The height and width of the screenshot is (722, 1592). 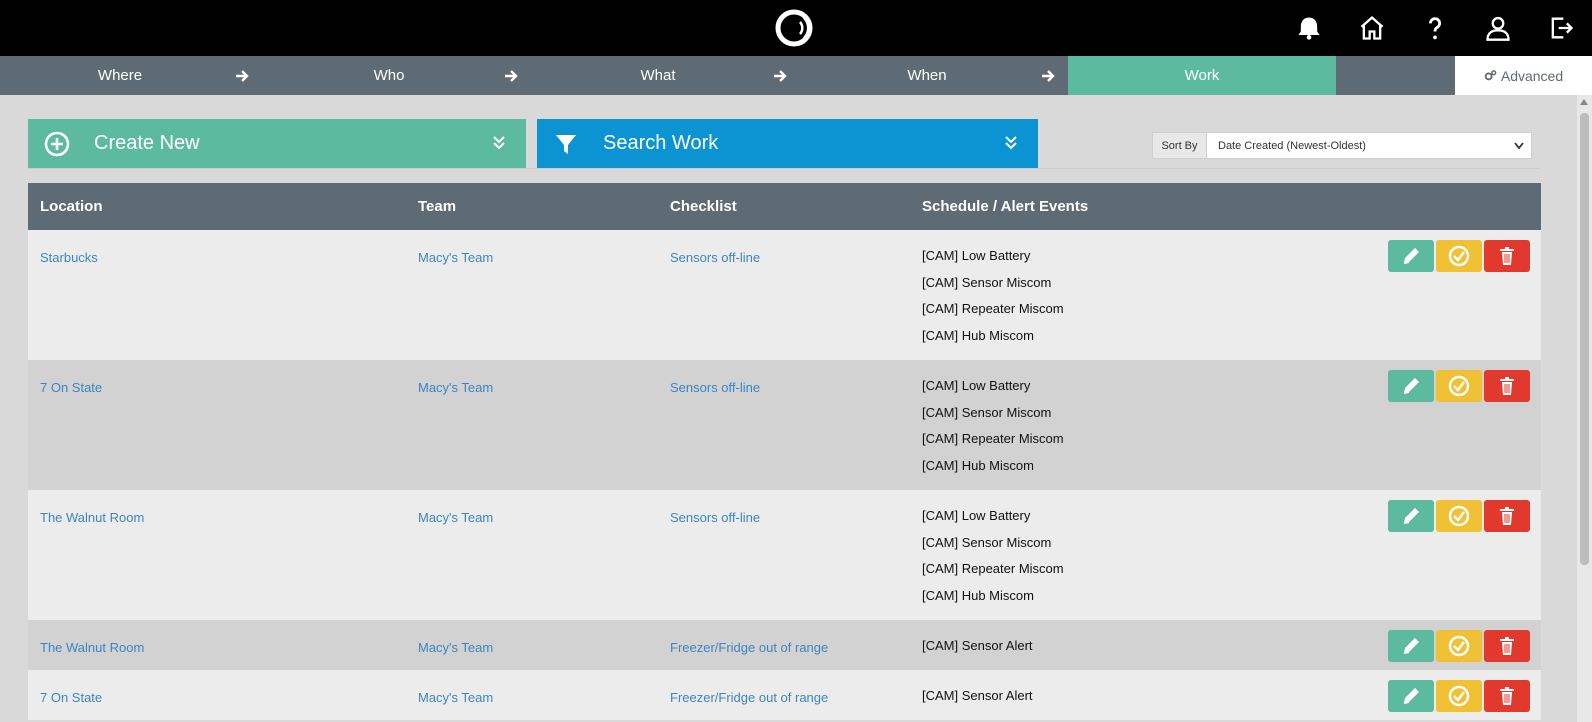 What do you see at coordinates (1005, 206) in the screenshot?
I see `header-events: Schedule / Alert Events` at bounding box center [1005, 206].